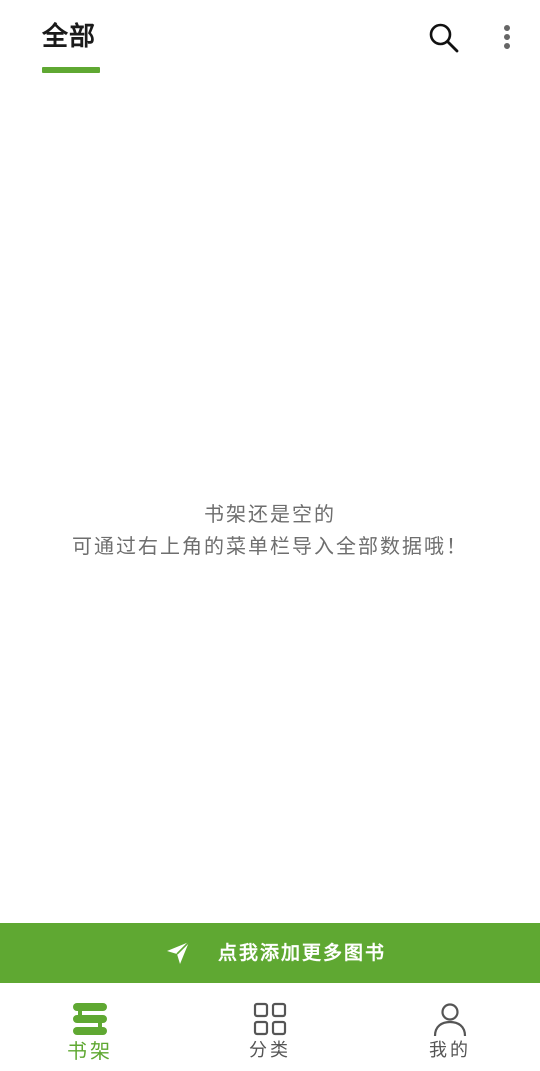 This screenshot has height=1071, width=540. I want to click on empty-hint: 可通过右上角的菜单栏导入全部数据哦！, so click(270, 546).